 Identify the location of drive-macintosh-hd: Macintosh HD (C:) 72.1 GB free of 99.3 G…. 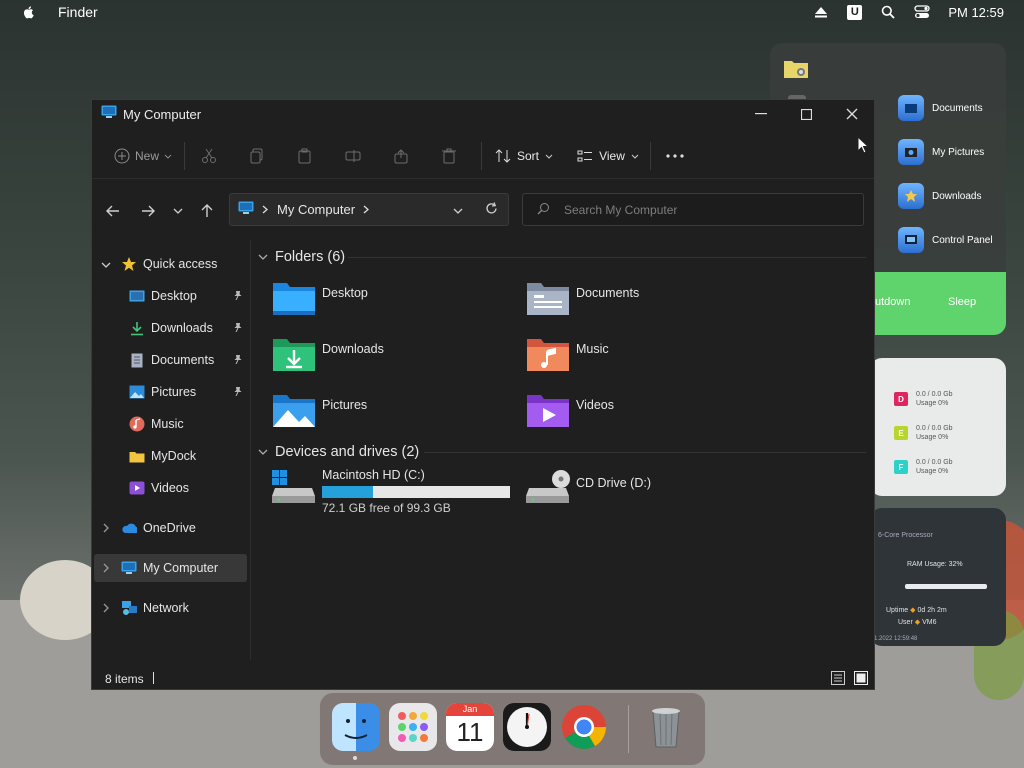
(391, 491).